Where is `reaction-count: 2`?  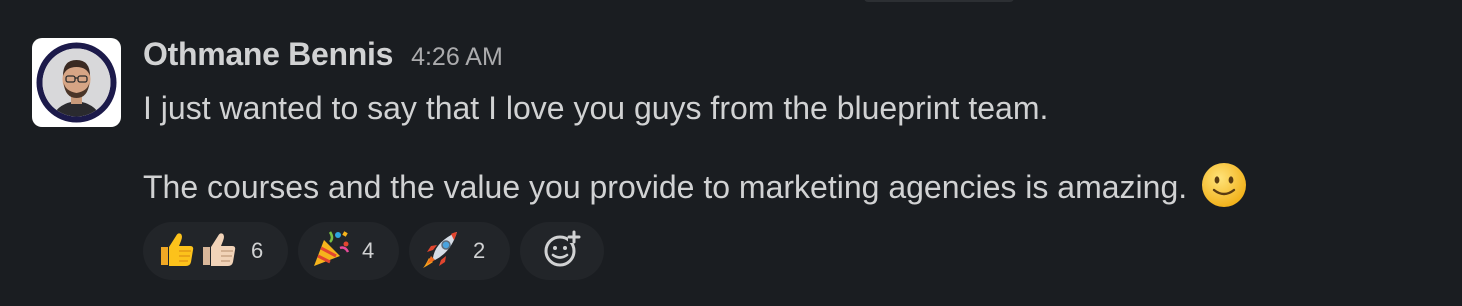 reaction-count: 2 is located at coordinates (479, 250).